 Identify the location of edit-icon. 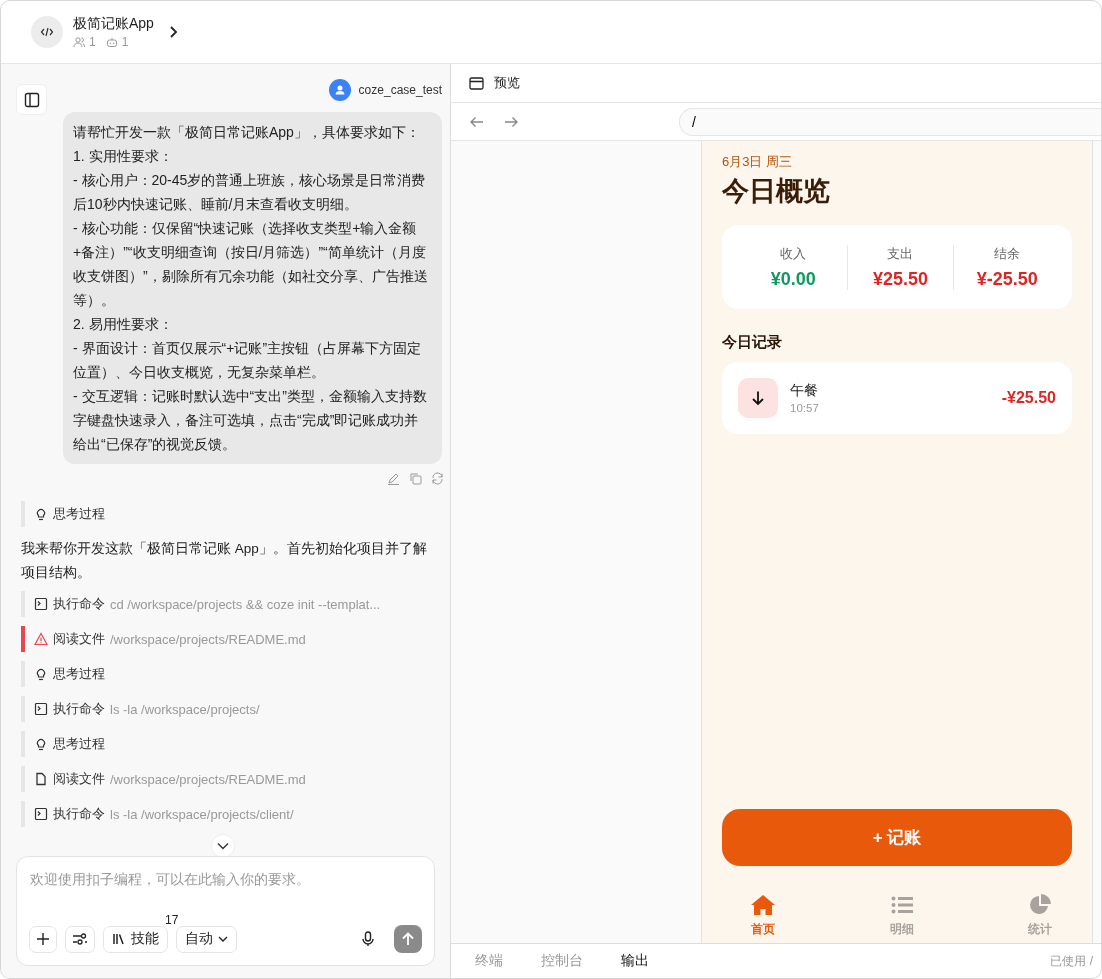
(393, 478).